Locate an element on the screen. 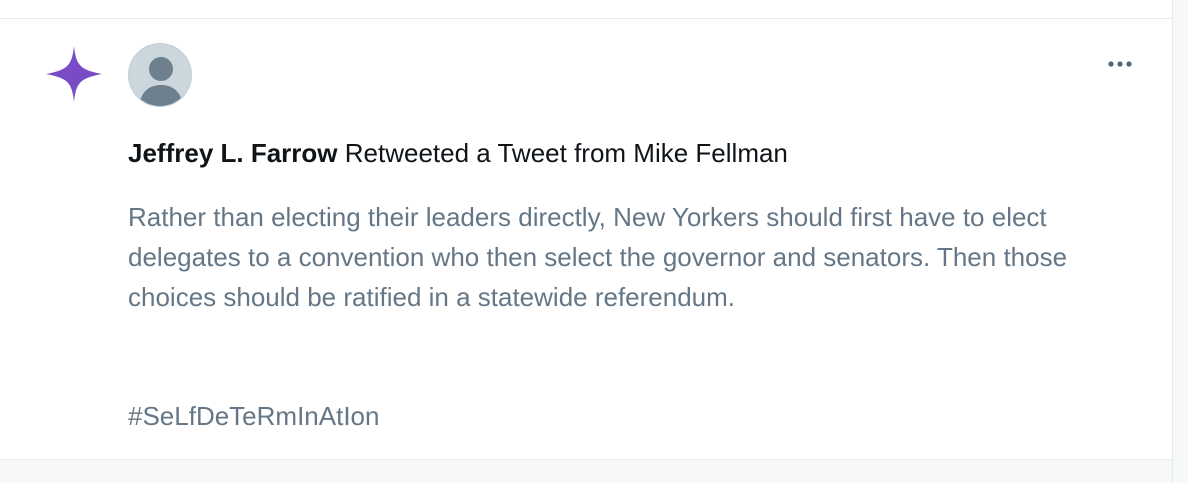 This screenshot has width=1188, height=483. hashtag-link: #SeLfDeTeRmInAtIon is located at coordinates (253, 416).